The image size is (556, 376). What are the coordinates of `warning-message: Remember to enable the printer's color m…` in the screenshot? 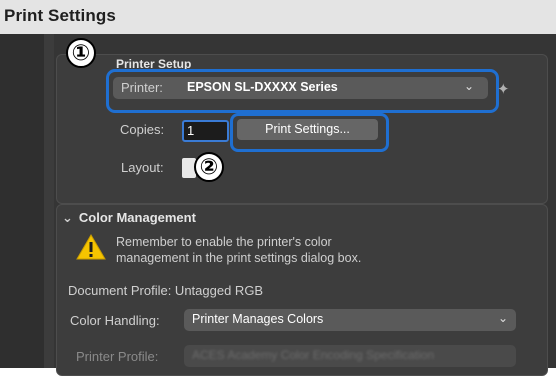 It's located at (286, 250).